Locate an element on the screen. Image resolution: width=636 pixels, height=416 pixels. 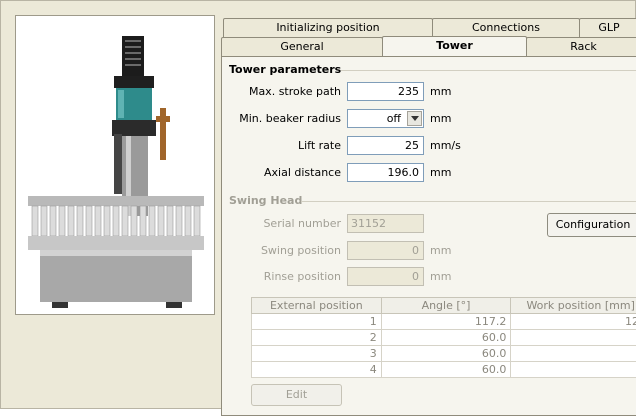
axial-distance-input: 196.0 is located at coordinates (385, 172).